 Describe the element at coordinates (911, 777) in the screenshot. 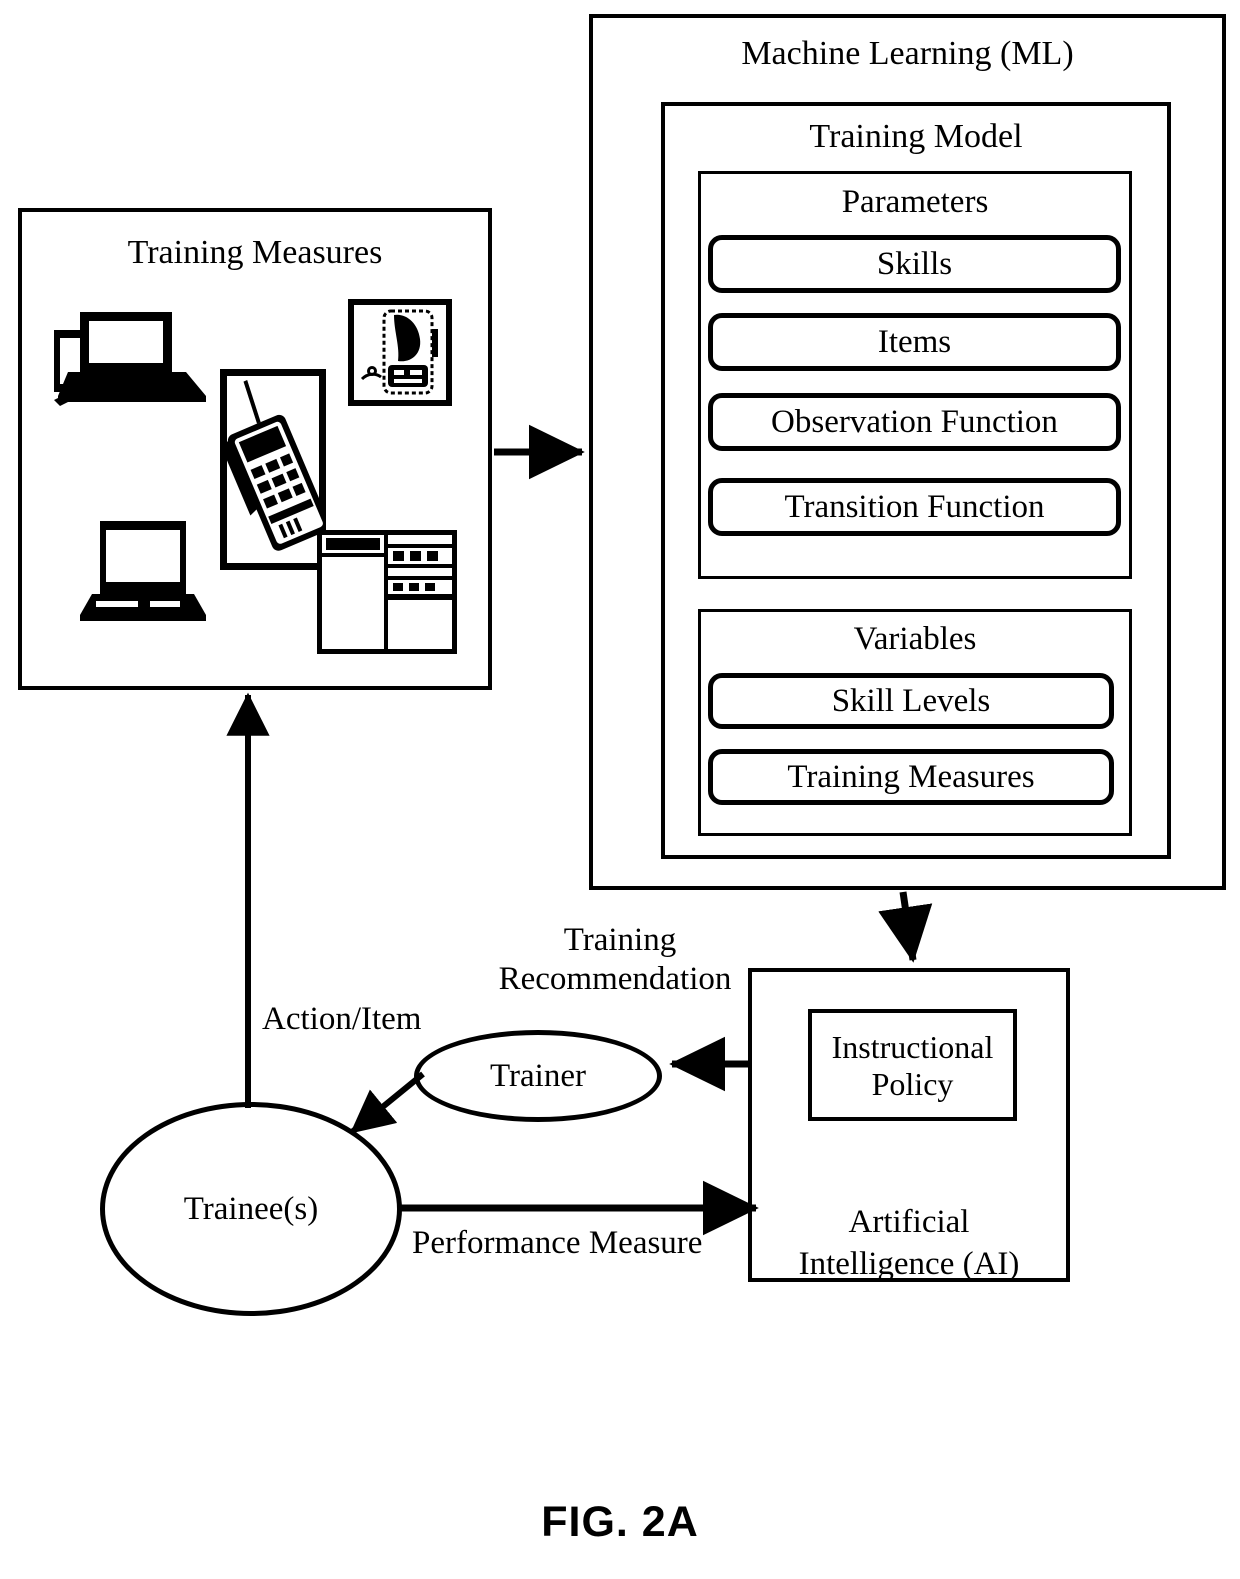

I see `variable-item-training-measures: Training Measures` at that location.